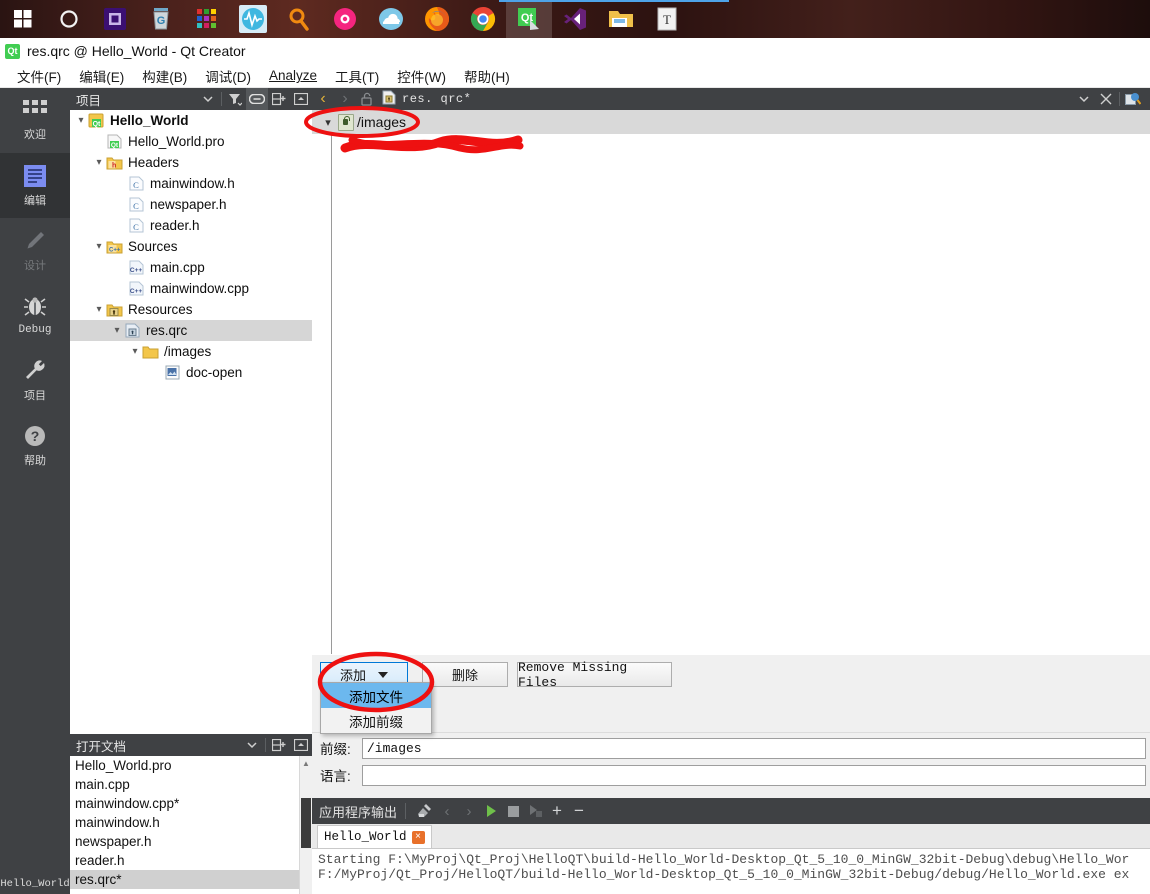 Image resolution: width=1150 pixels, height=894 pixels. Describe the element at coordinates (421, 76) in the screenshot. I see `menu-widgets: 控件(W)` at that location.